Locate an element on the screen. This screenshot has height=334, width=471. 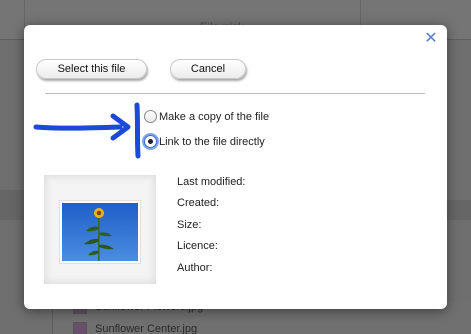
close-icon: ✕ is located at coordinates (431, 39).